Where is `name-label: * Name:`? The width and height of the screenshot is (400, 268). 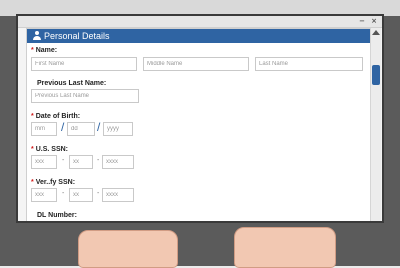 name-label: * Name: is located at coordinates (44, 50).